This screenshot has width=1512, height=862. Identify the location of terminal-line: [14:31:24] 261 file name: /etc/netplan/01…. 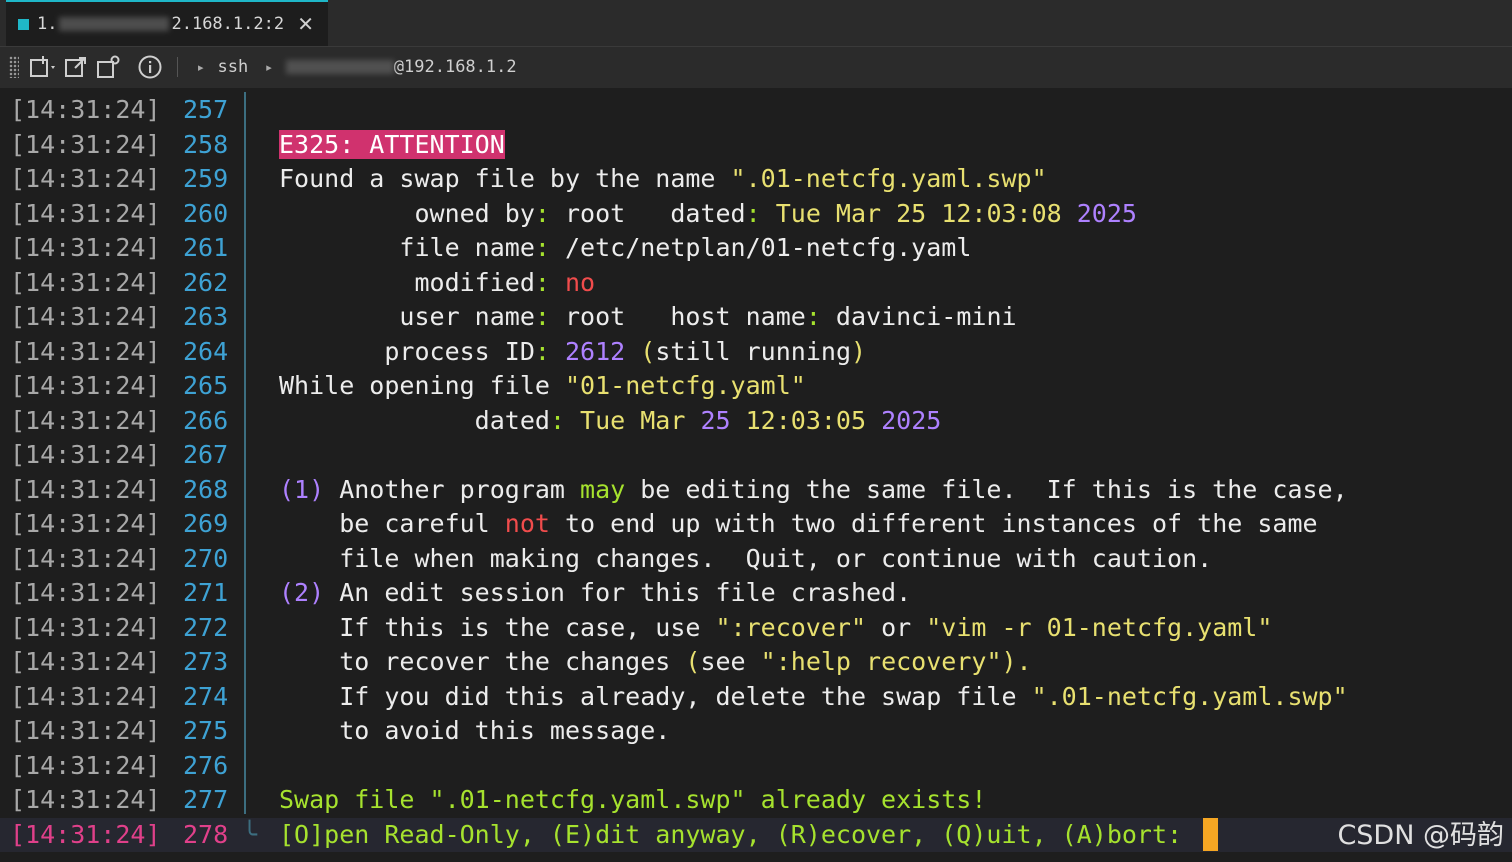
(491, 247).